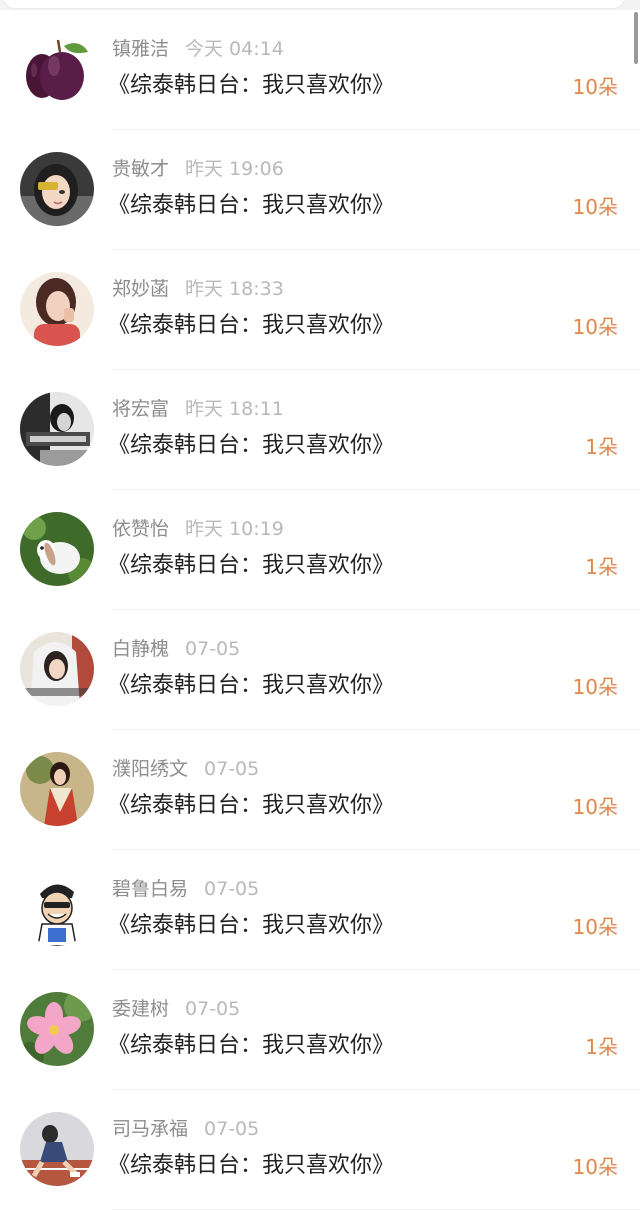 The image size is (640, 1210). What do you see at coordinates (57, 909) in the screenshot?
I see `cartoon-man-avatar-icon` at bounding box center [57, 909].